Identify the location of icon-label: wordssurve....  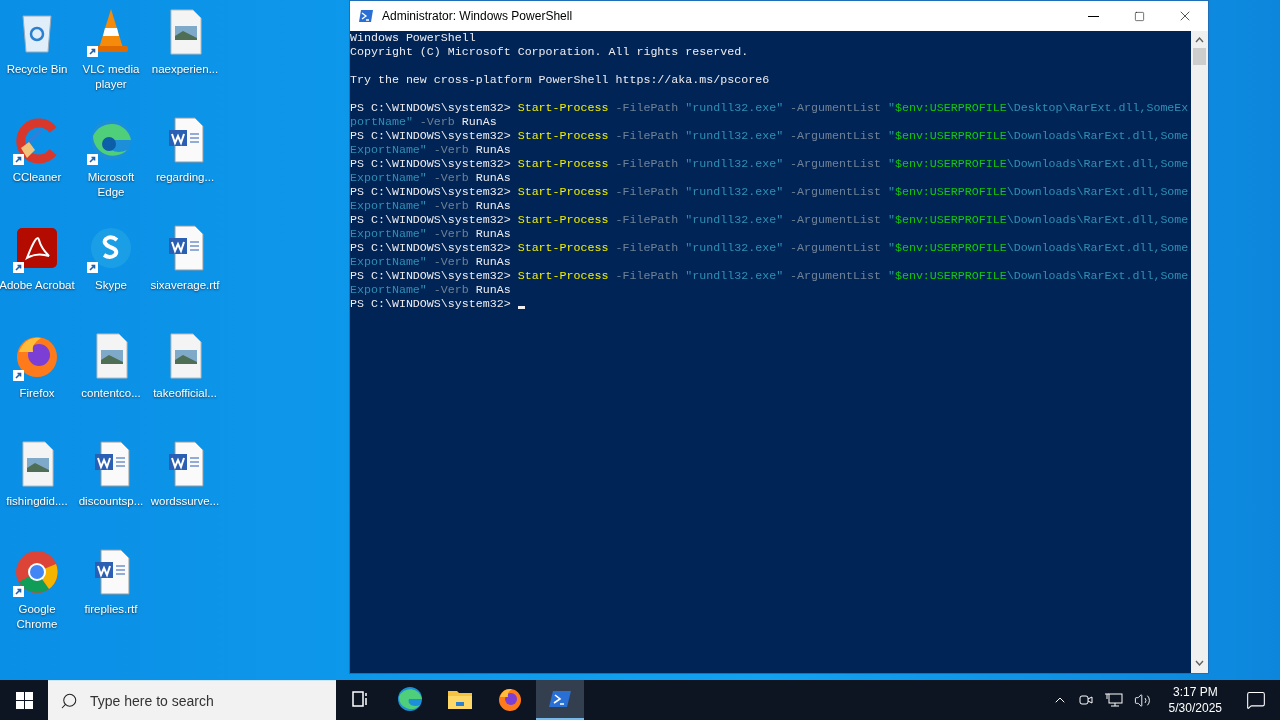
(185, 501).